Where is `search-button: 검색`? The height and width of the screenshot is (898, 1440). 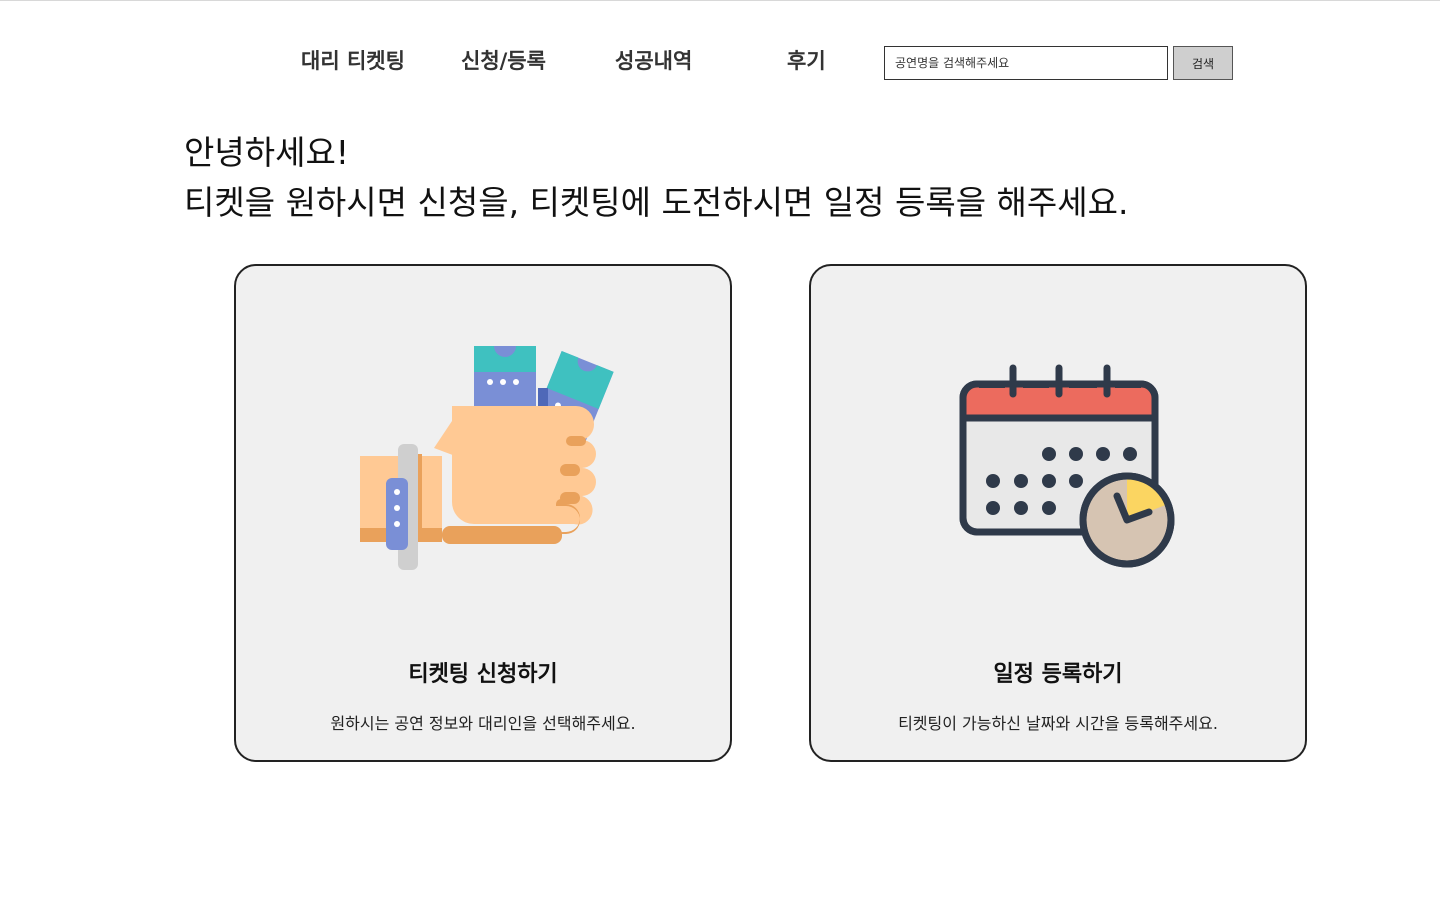
search-button: 검색 is located at coordinates (1203, 63).